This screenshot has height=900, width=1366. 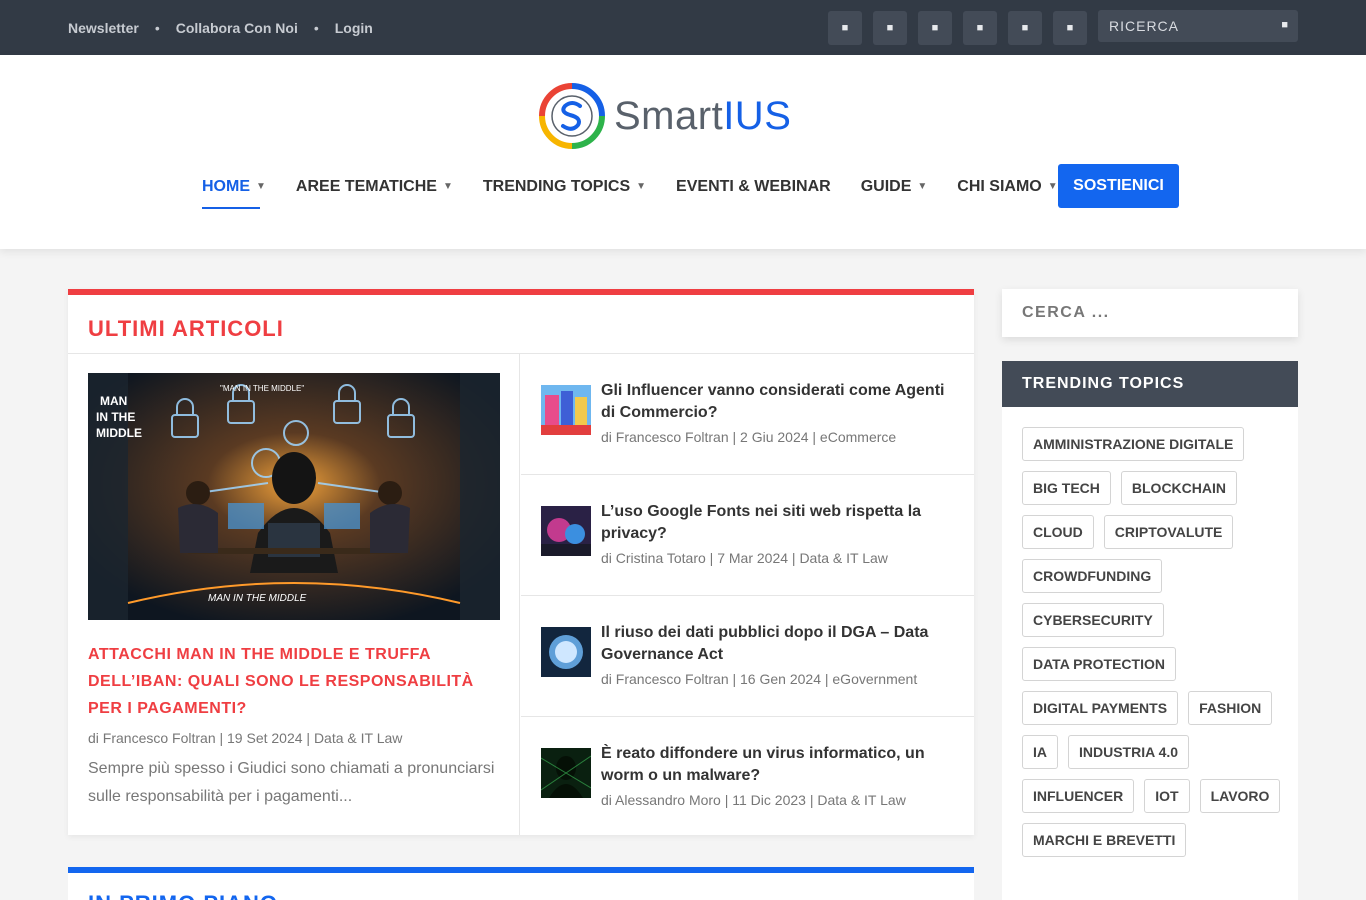 I want to click on tag-link: MARCHI E BREVETTI, so click(x=1104, y=840).